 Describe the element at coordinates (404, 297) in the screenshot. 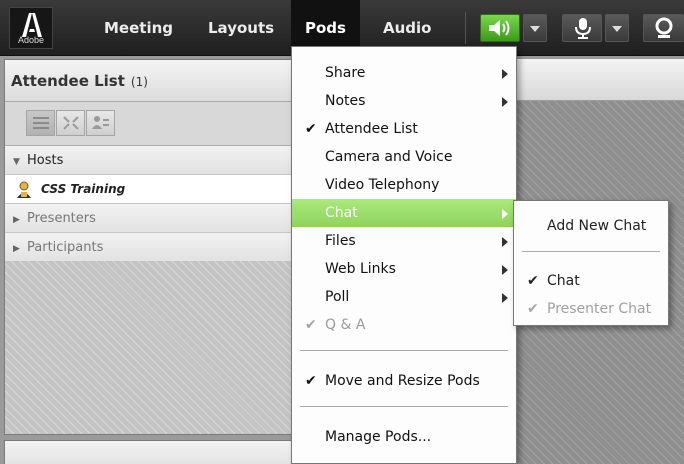

I see `menu-item-poll: Poll` at that location.